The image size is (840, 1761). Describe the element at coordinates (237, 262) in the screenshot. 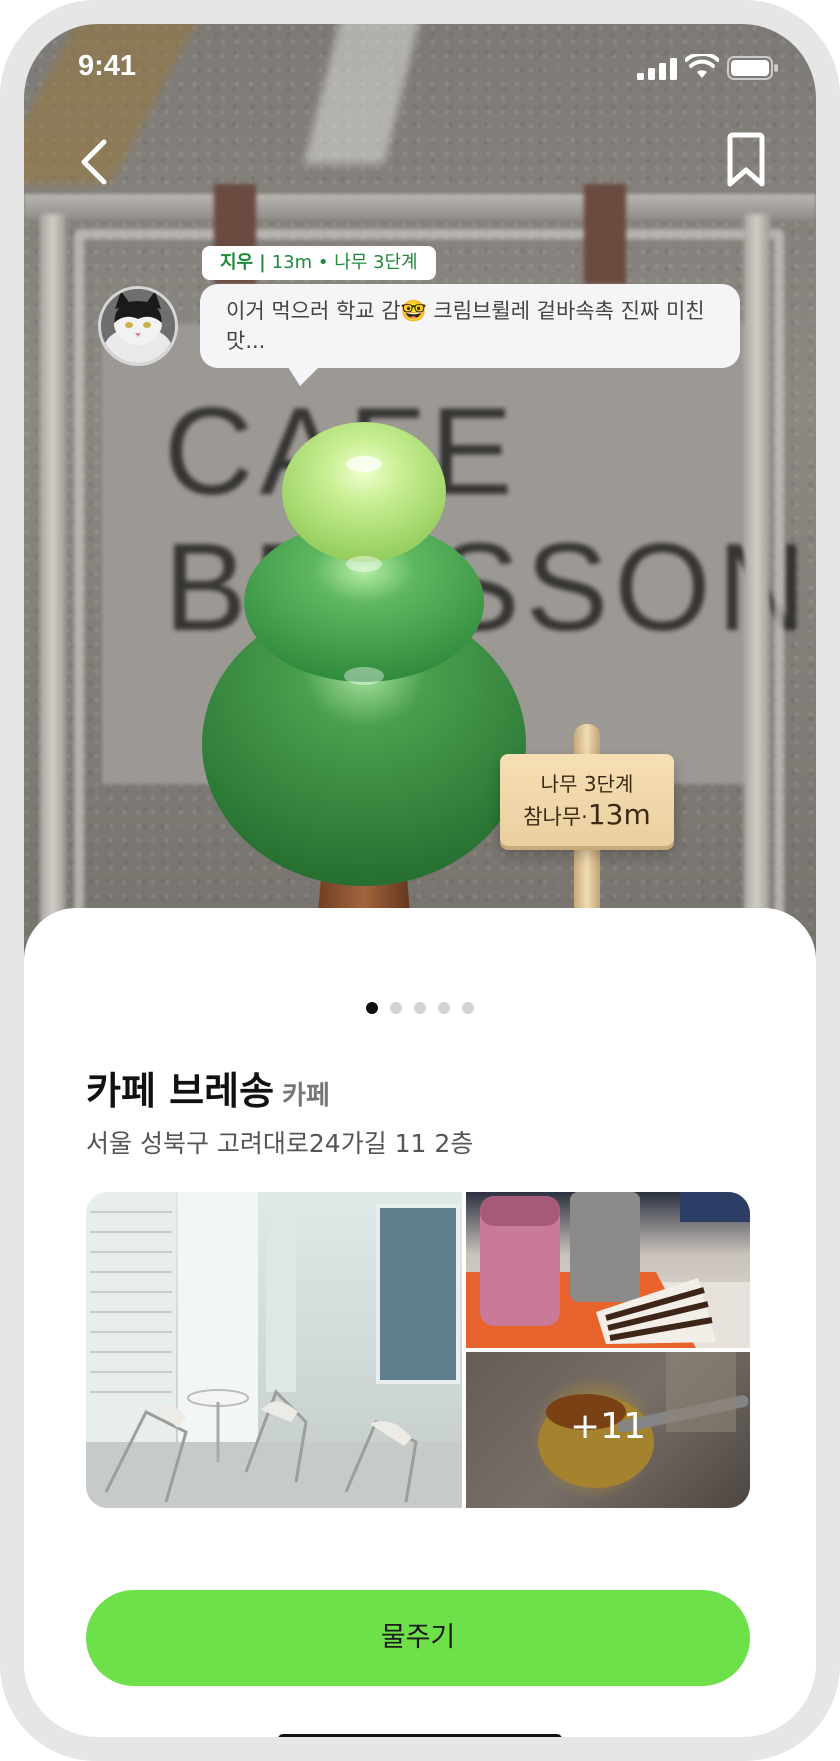

I see `comment-author: 지우` at that location.